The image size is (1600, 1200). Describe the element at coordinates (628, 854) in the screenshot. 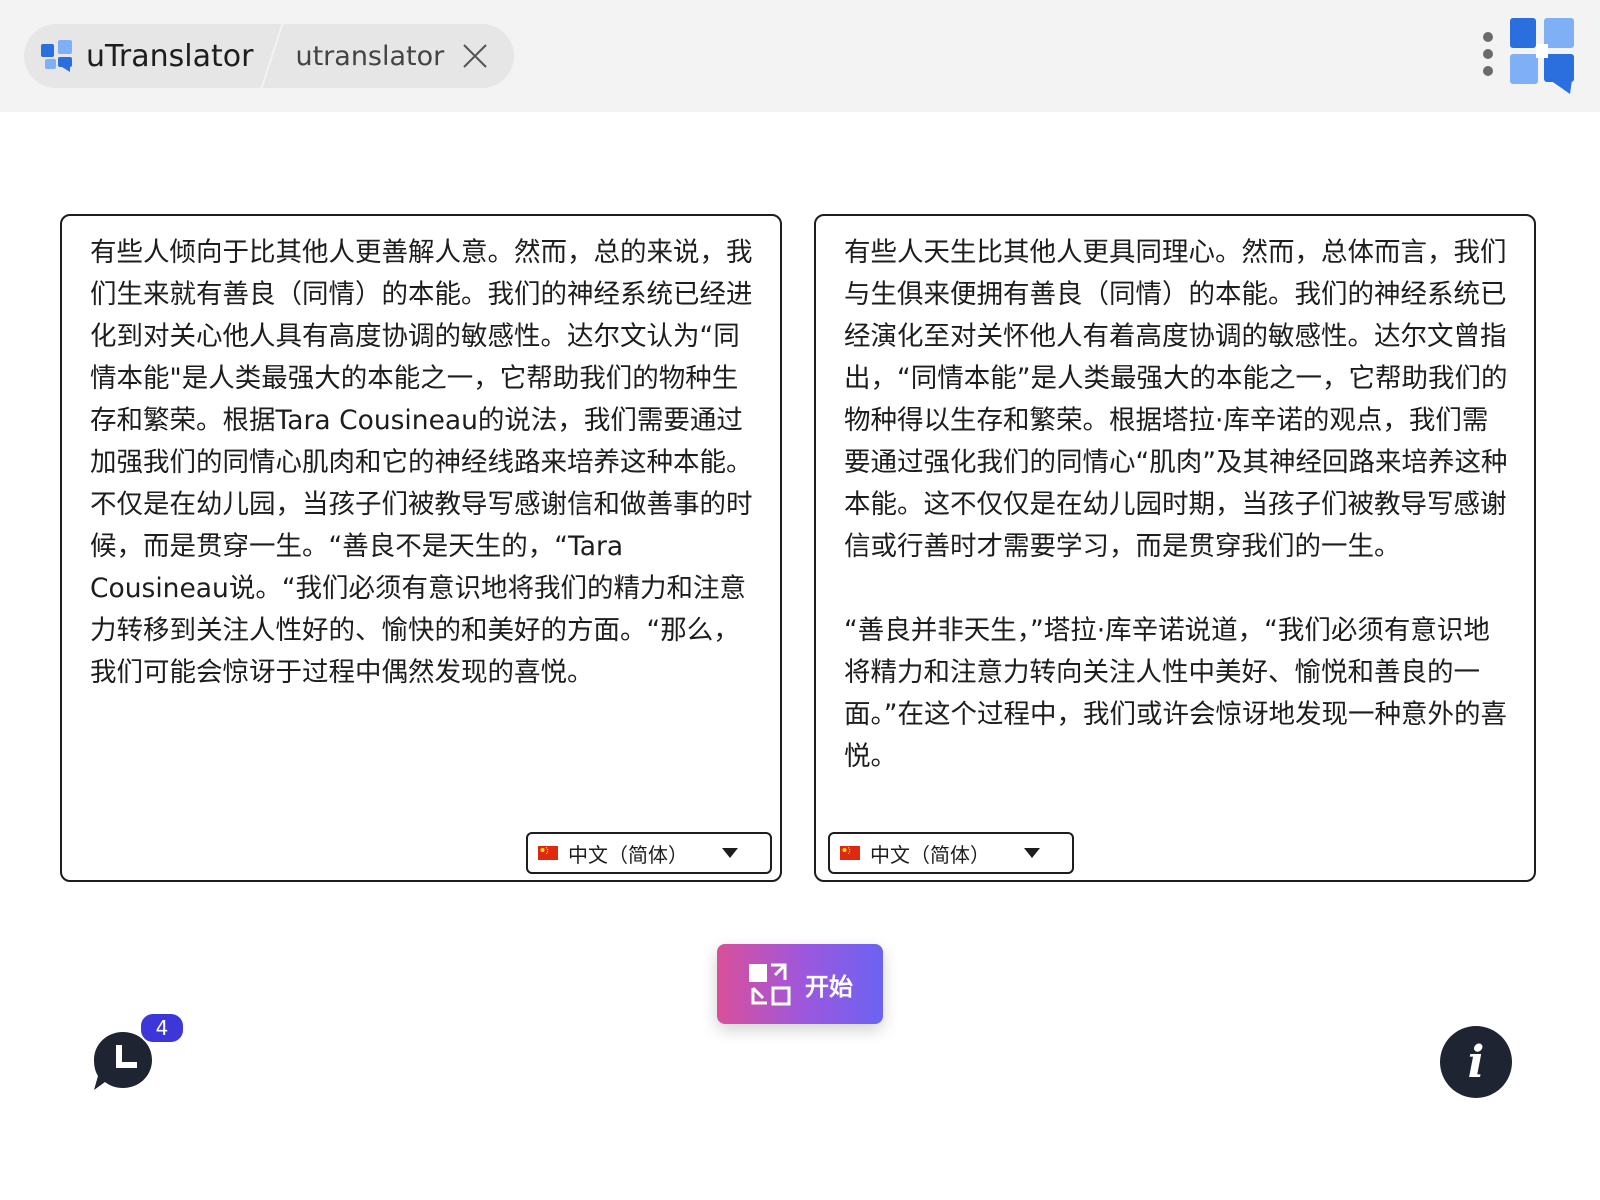

I see `source-language-label: 中文（简体）` at that location.